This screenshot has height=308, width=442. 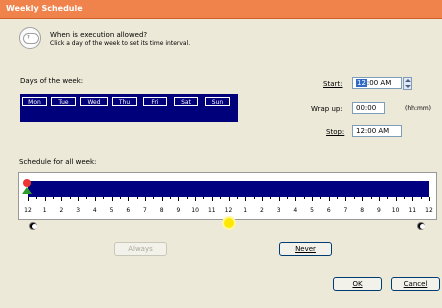 I want to click on hour-label: 10, so click(x=395, y=210).